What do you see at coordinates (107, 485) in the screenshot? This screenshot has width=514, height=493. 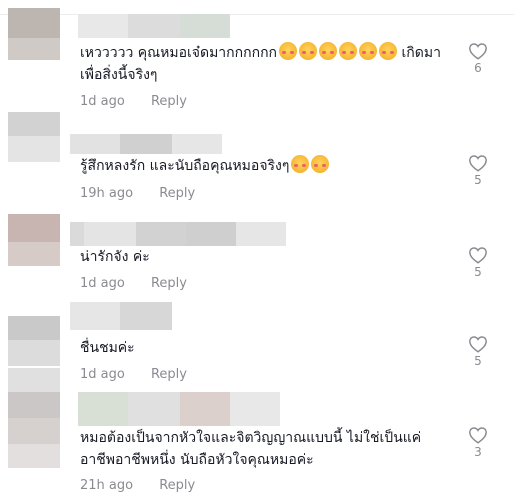 I see `timestamp: 21h ago` at bounding box center [107, 485].